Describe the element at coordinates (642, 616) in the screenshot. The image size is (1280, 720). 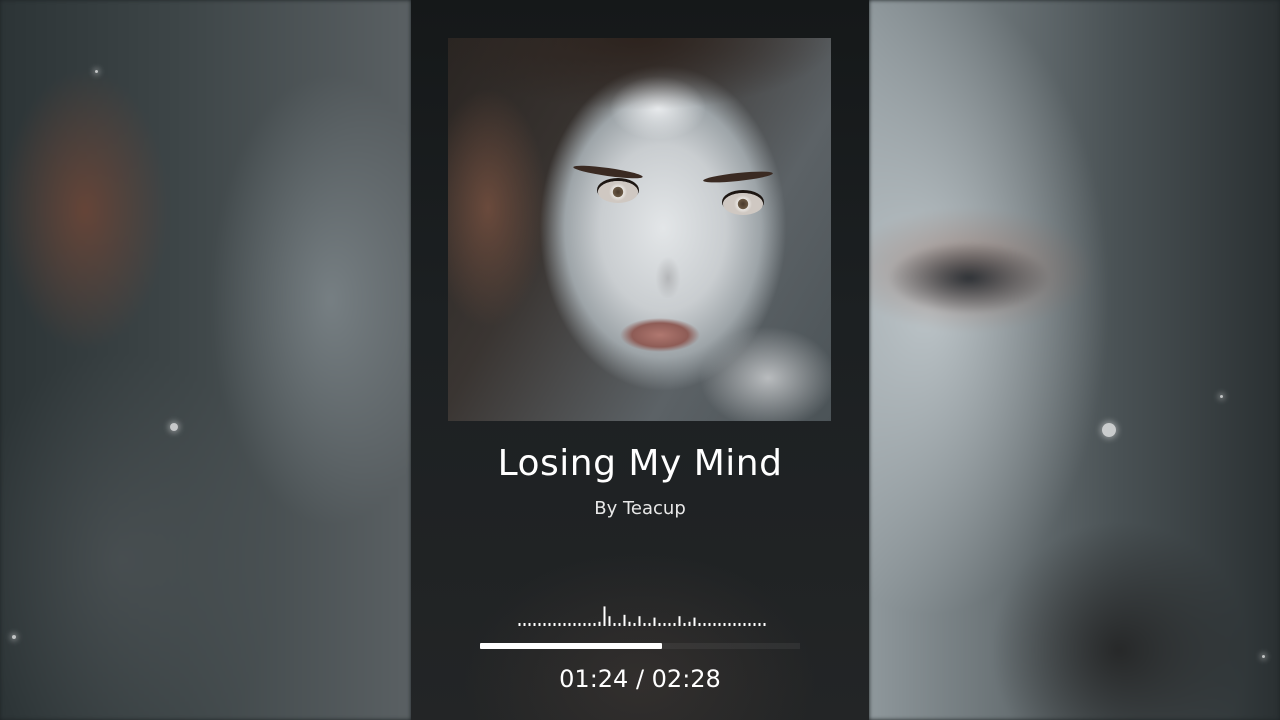
I see `audio-visualizer` at that location.